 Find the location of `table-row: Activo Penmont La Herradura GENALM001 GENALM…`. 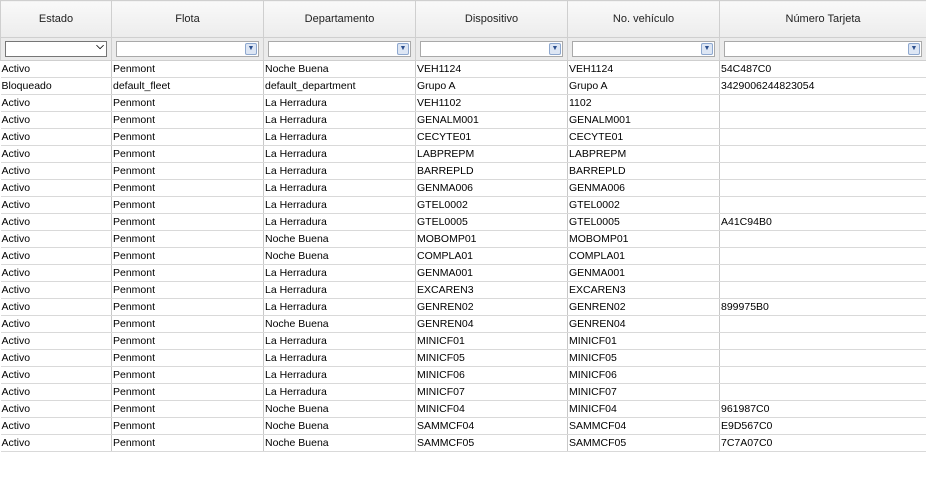

table-row: Activo Penmont La Herradura GENALM001 GENALM… is located at coordinates (463, 120).